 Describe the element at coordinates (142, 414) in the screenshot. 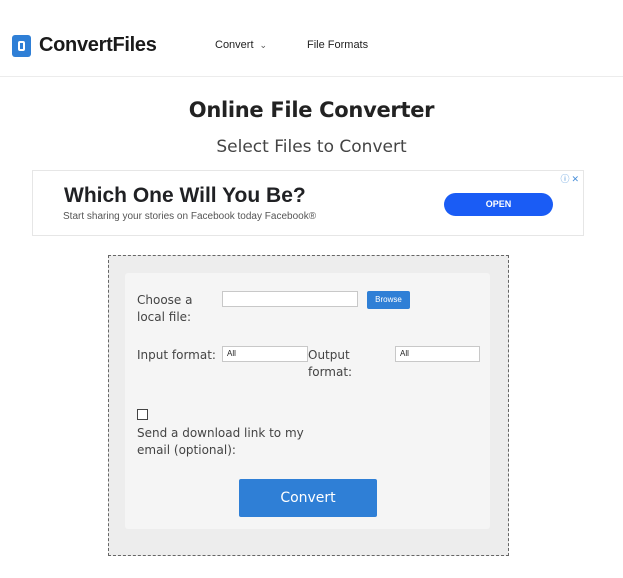

I see `email-checkbox` at that location.